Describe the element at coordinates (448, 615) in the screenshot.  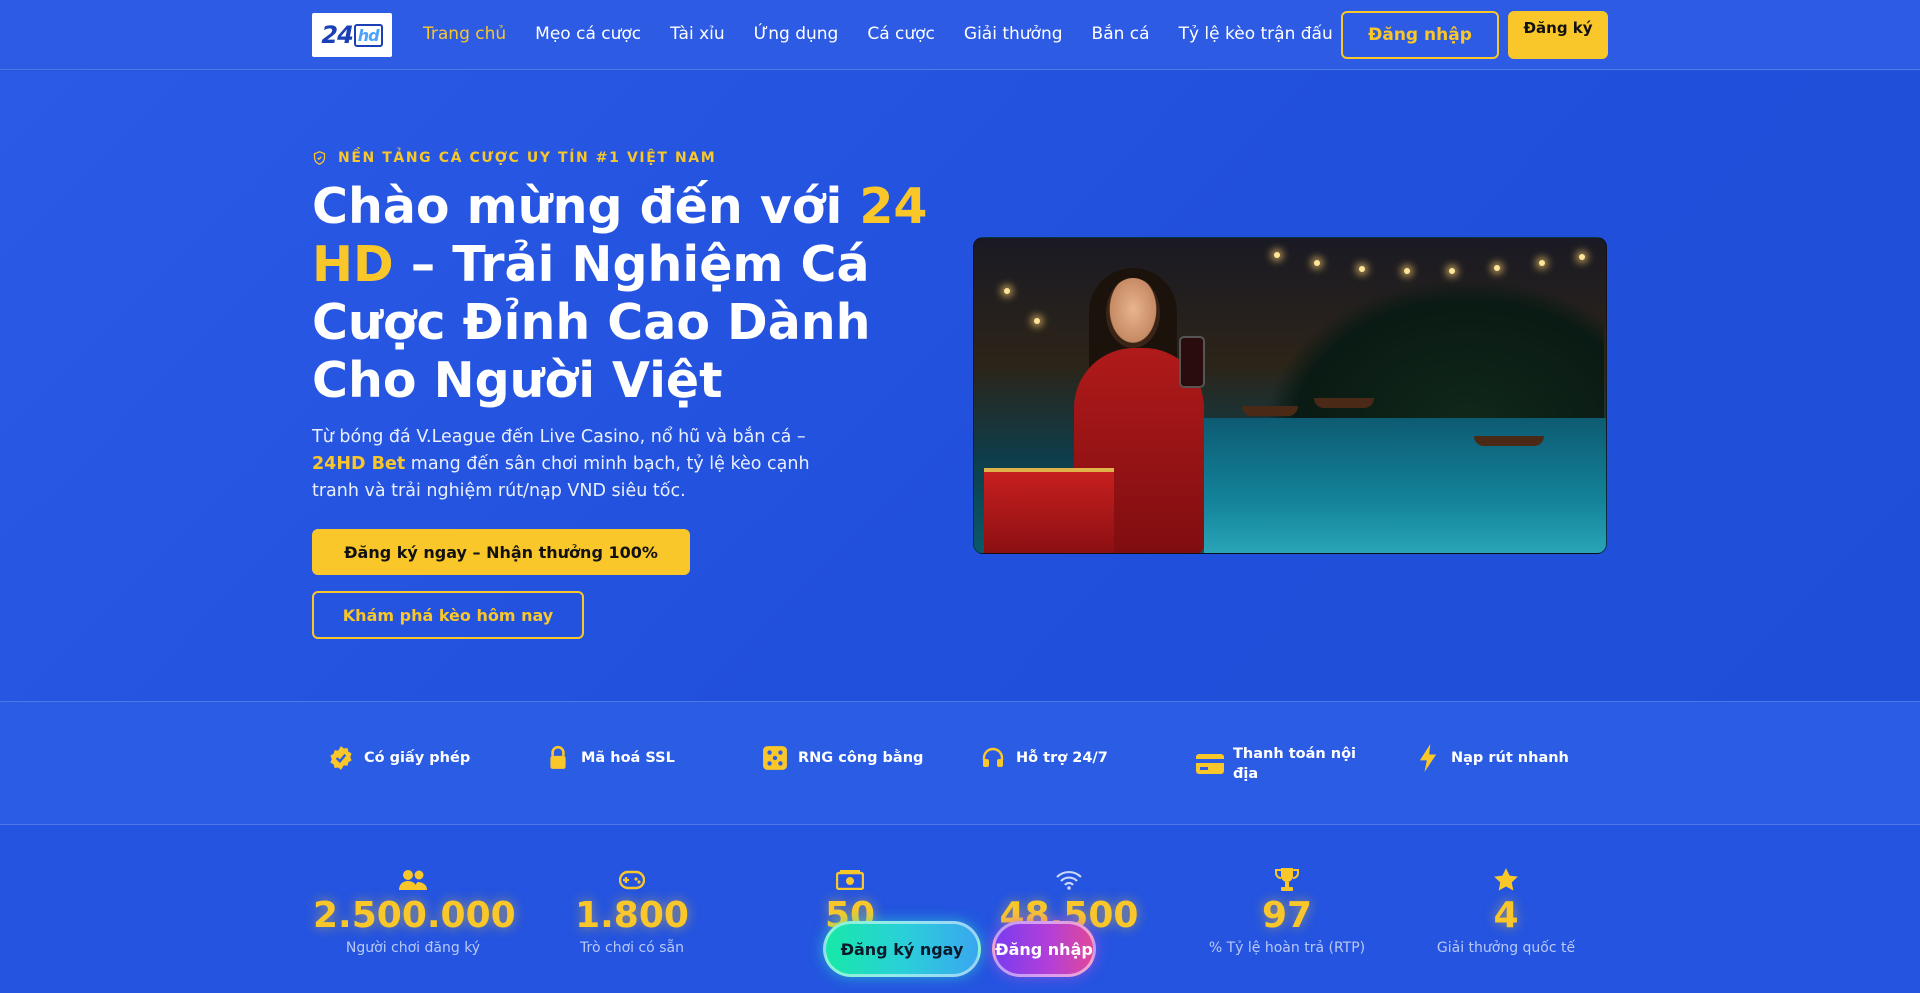
I see `explore-odds-button: Khám phá kèo hôm nay` at that location.